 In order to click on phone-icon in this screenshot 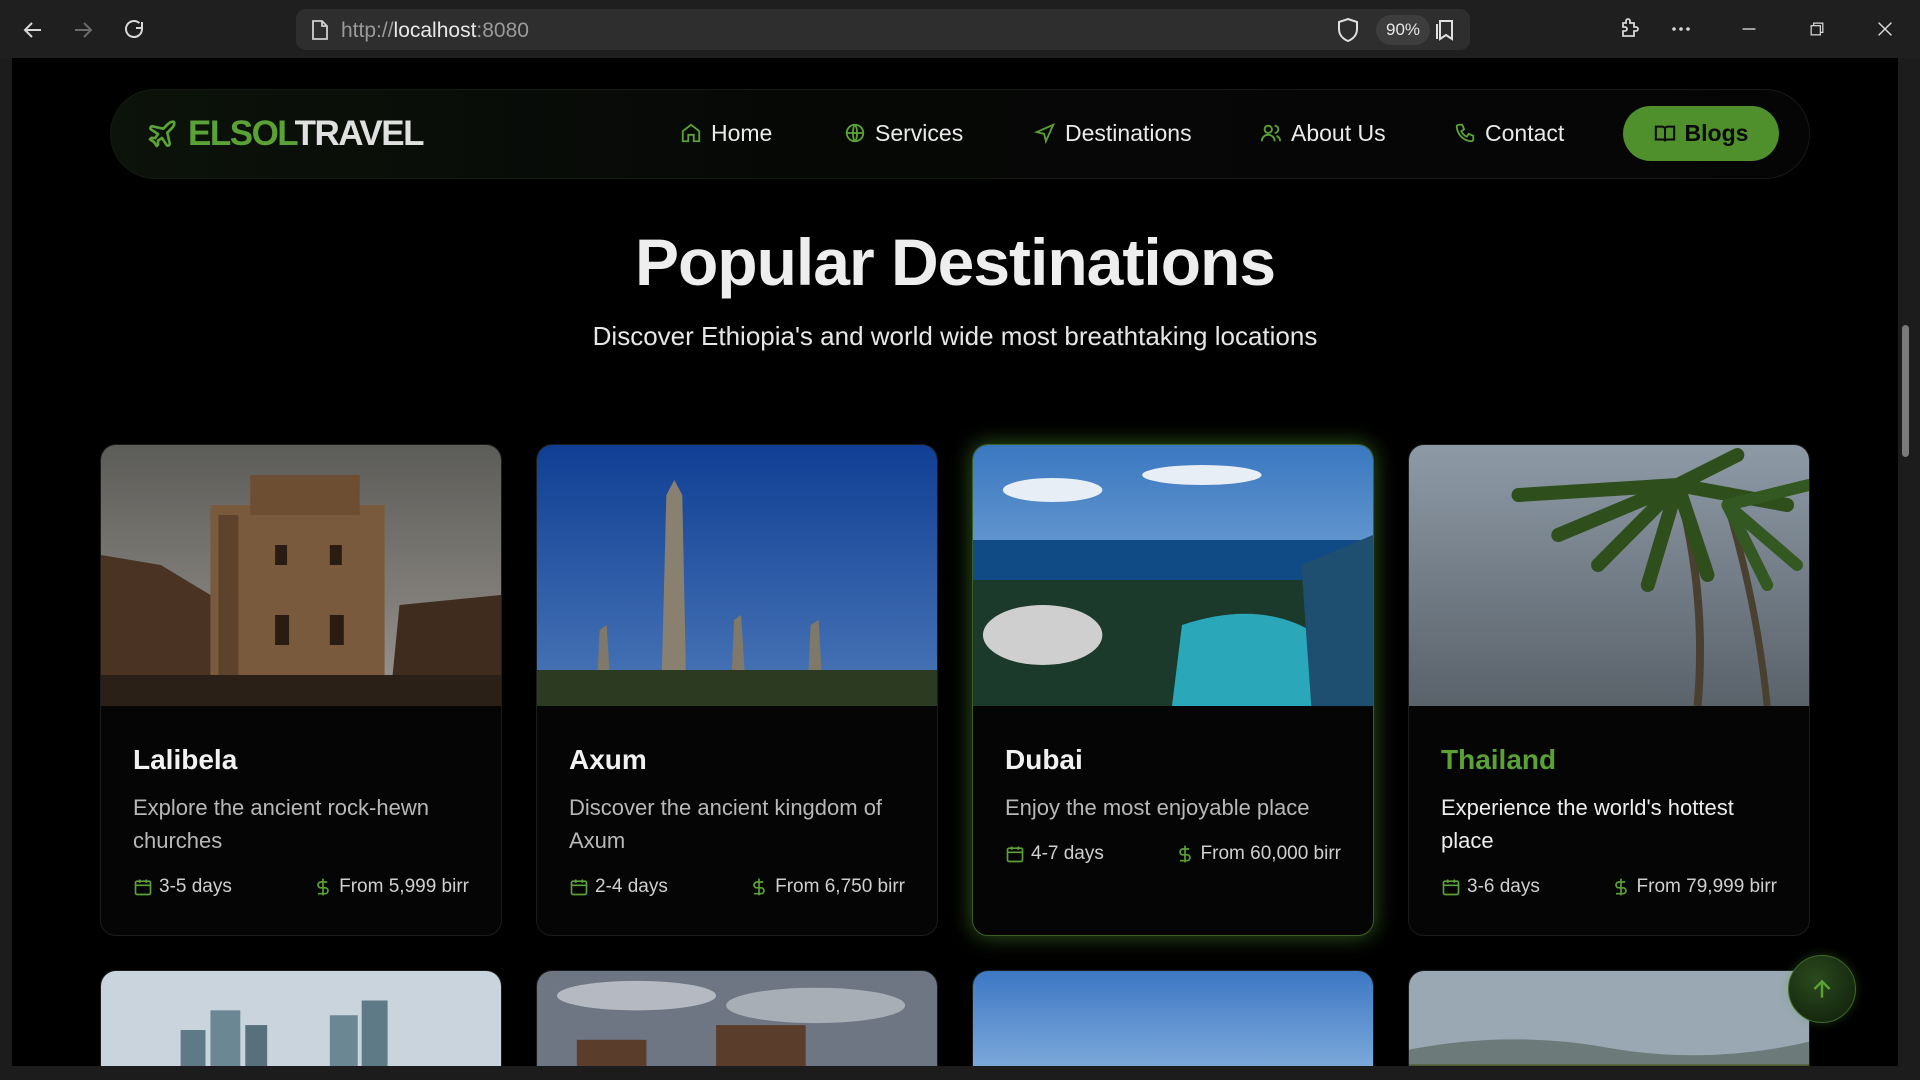, I will do `click(1465, 133)`.